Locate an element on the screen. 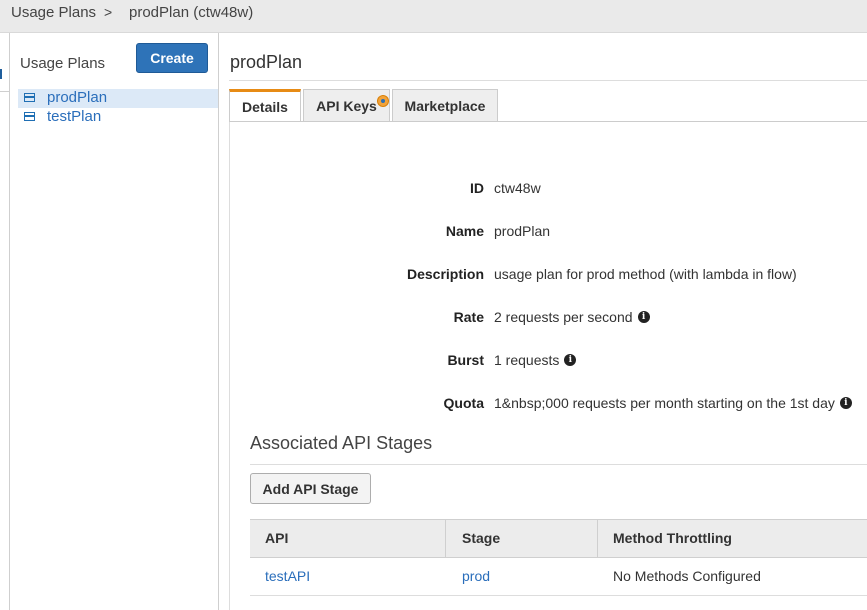 This screenshot has width=867, height=610. tab-marketplace: Marketplace is located at coordinates (445, 105).